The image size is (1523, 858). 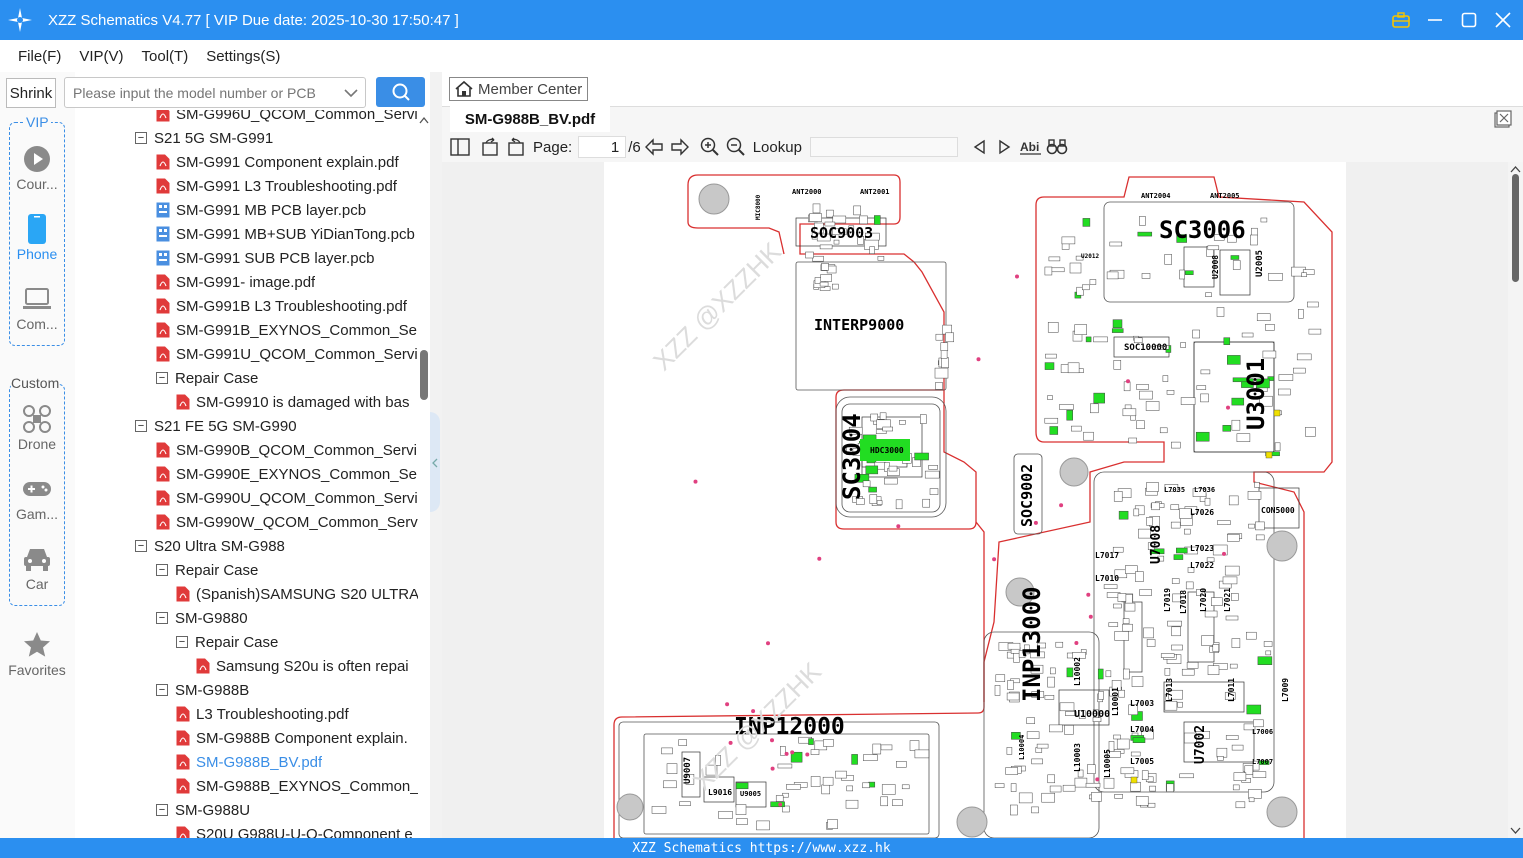 What do you see at coordinates (1469, 20) in the screenshot?
I see `maximize-button` at bounding box center [1469, 20].